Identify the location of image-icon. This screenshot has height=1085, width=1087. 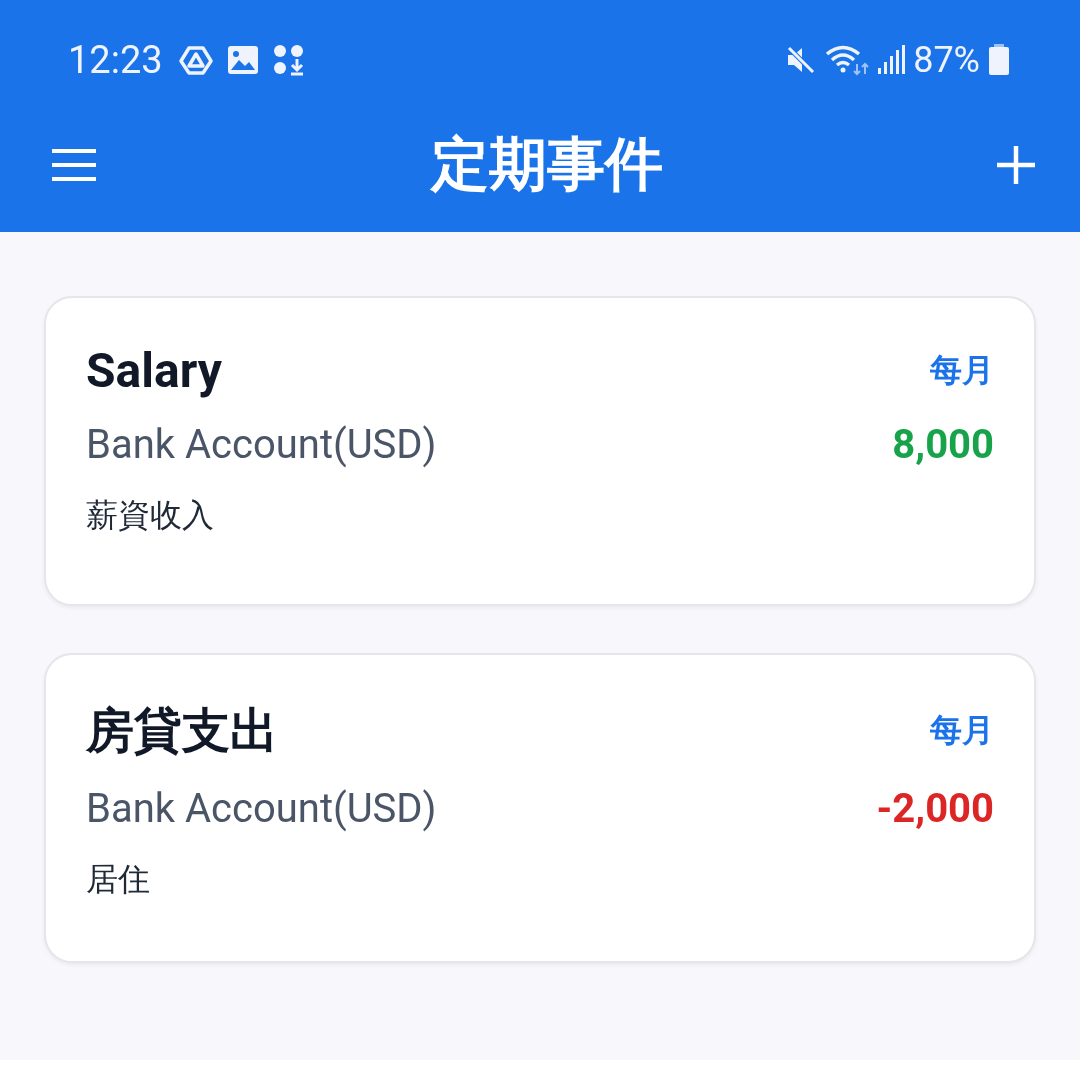
(242, 60).